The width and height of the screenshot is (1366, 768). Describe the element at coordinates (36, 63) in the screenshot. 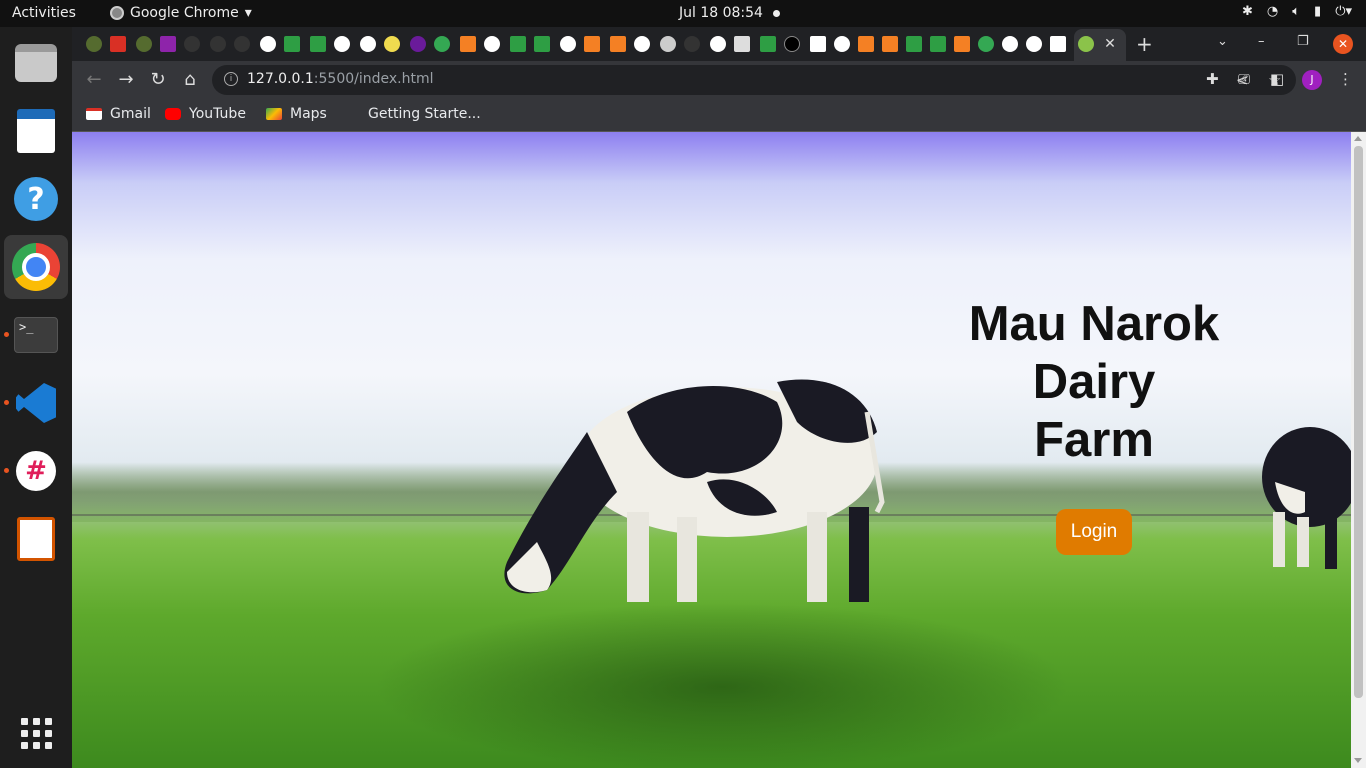

I see `files-launcher` at that location.